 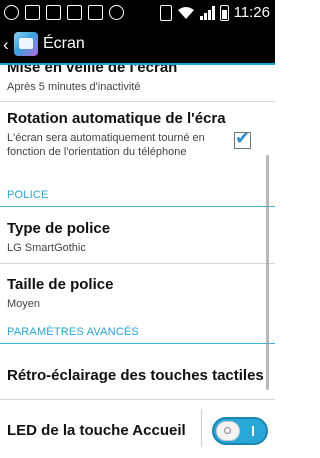 What do you see at coordinates (137, 45) in the screenshot?
I see `action-bar: ‹ Écran` at bounding box center [137, 45].